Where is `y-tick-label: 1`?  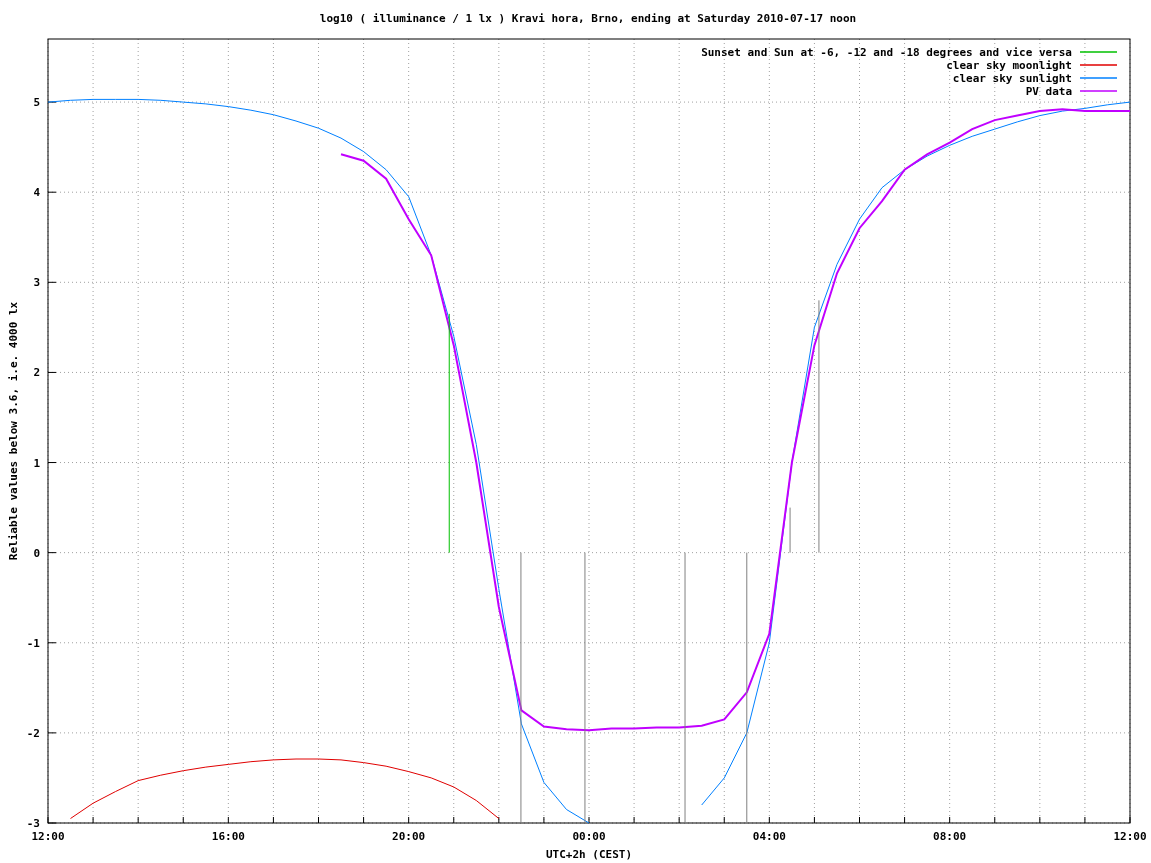 y-tick-label: 1 is located at coordinates (36, 463).